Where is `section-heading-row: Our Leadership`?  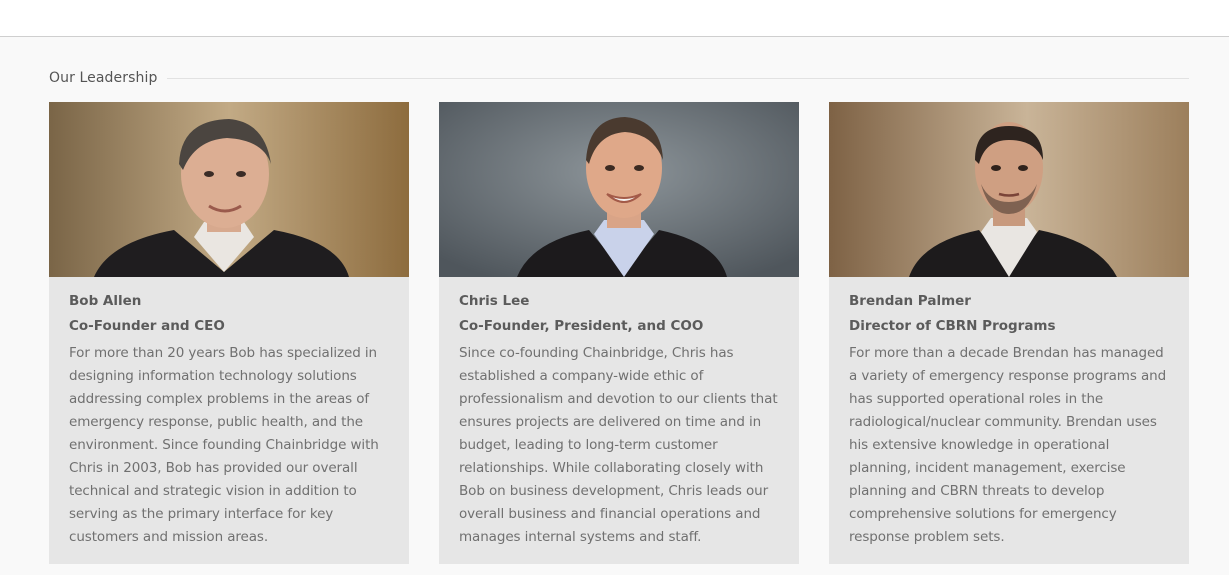
section-heading-row: Our Leadership is located at coordinates (619, 78).